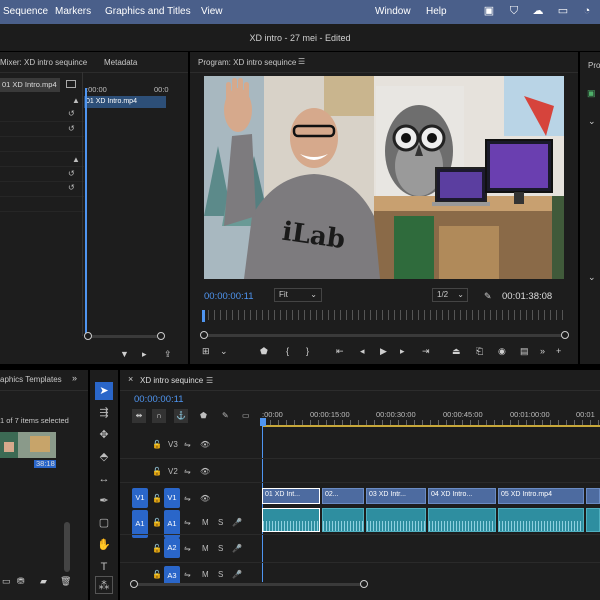 The width and height of the screenshot is (600, 600). Describe the element at coordinates (21, 581) in the screenshot. I see `new-item-icon: ⛃` at that location.